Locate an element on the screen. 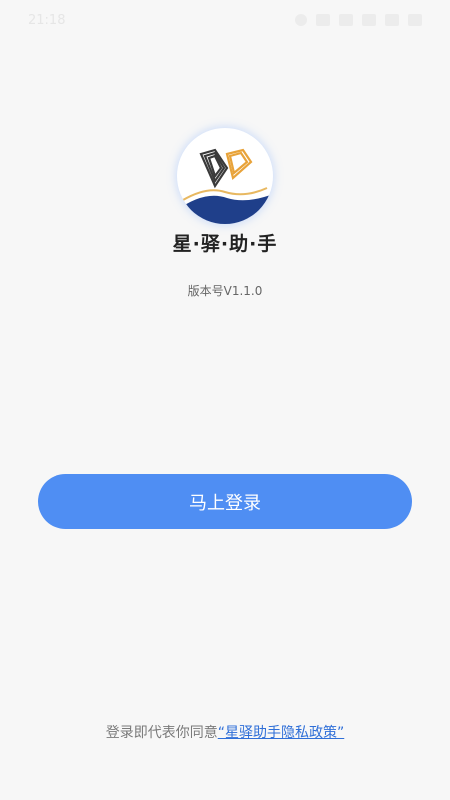  alarm-icon is located at coordinates (301, 20).